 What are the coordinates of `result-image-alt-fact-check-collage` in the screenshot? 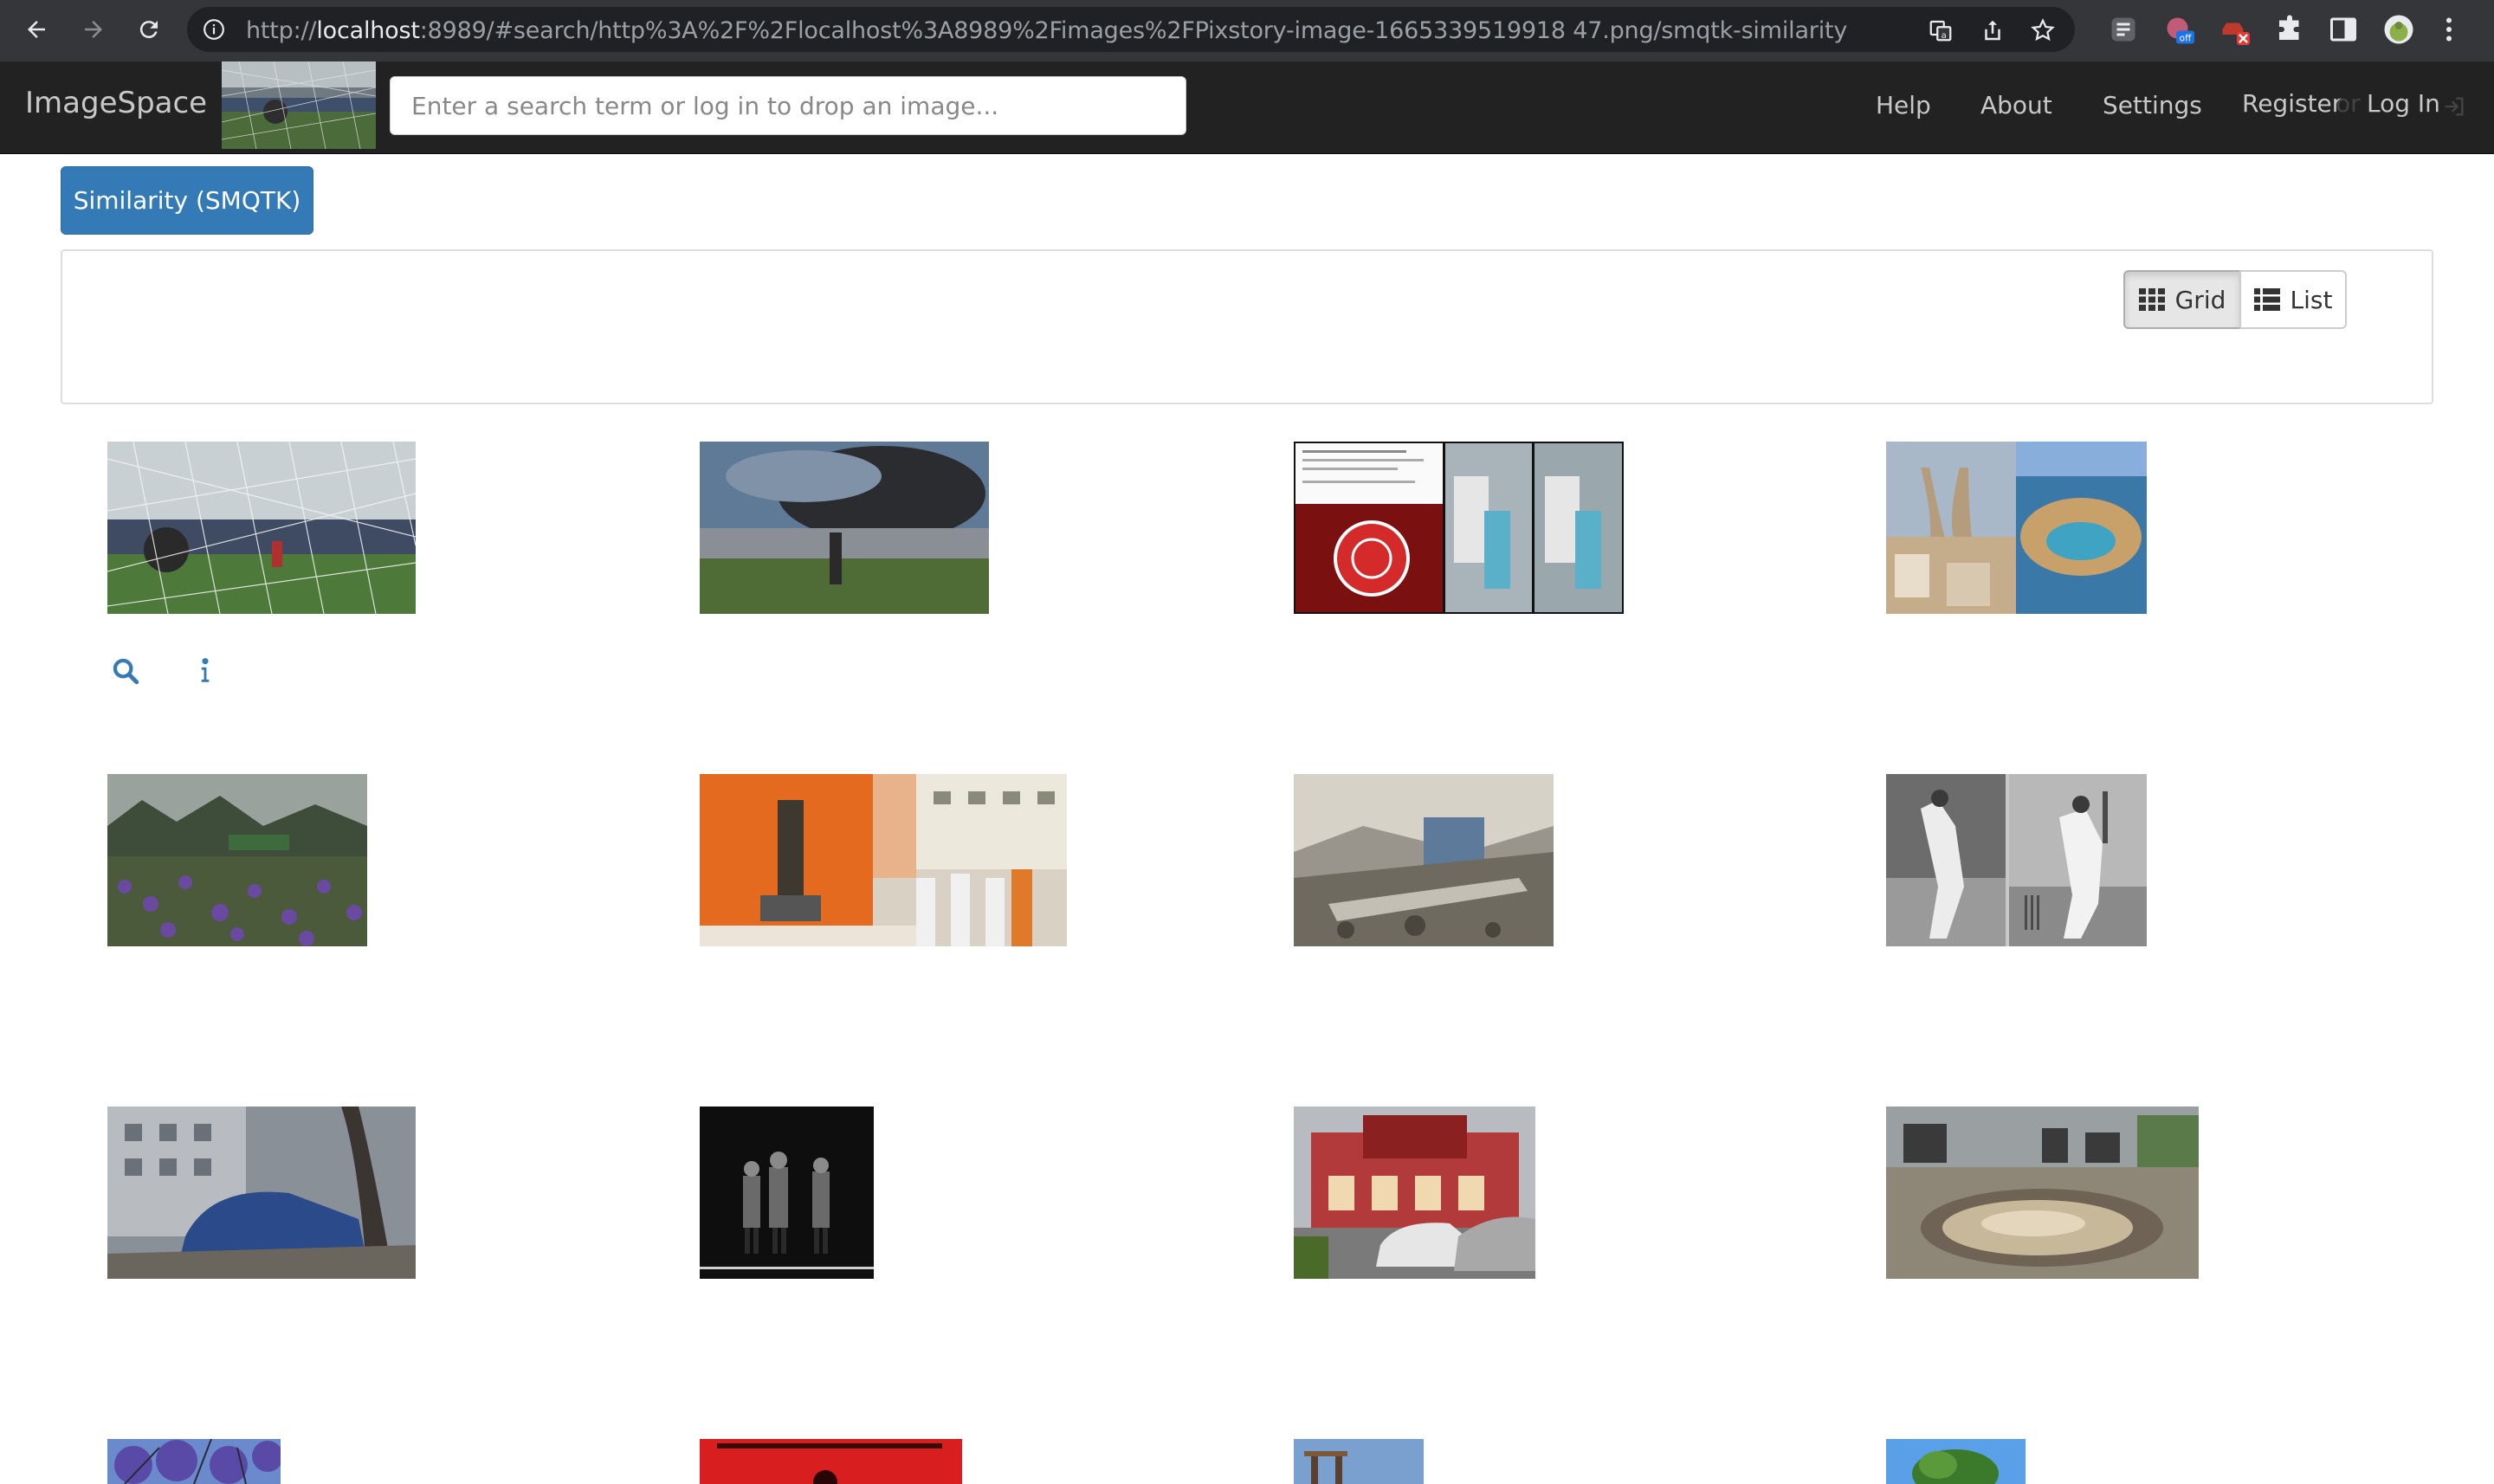 It's located at (1459, 528).